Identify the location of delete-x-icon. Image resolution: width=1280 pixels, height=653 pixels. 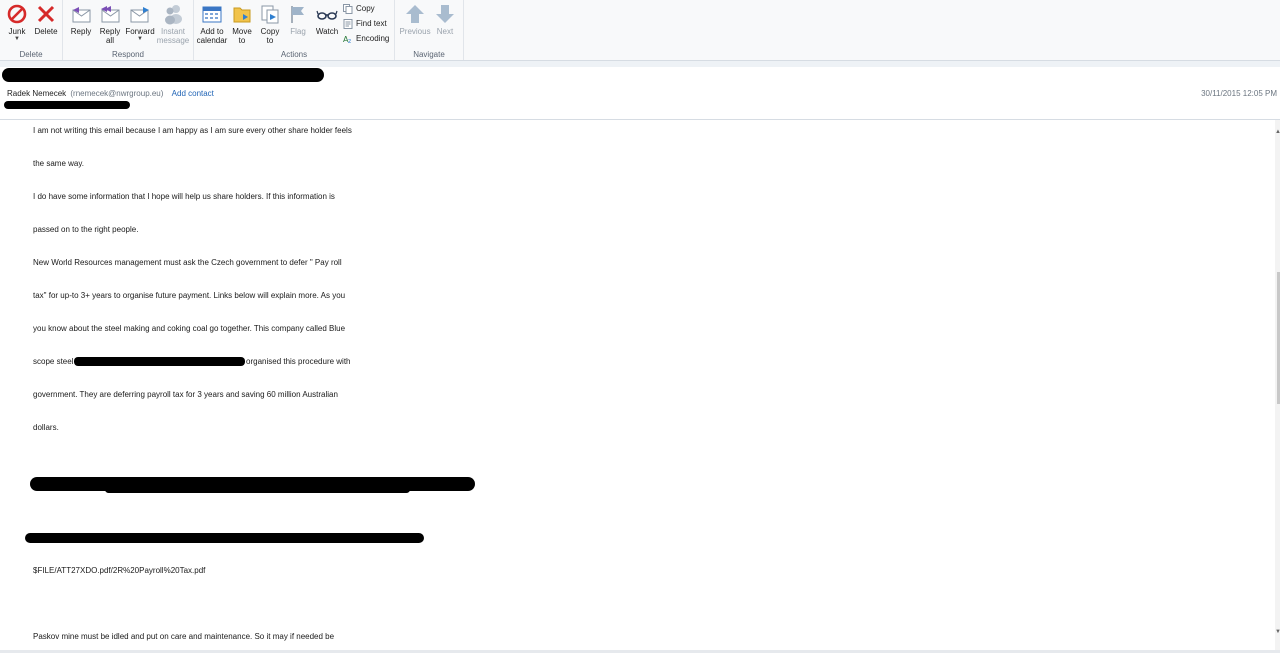
(46, 14).